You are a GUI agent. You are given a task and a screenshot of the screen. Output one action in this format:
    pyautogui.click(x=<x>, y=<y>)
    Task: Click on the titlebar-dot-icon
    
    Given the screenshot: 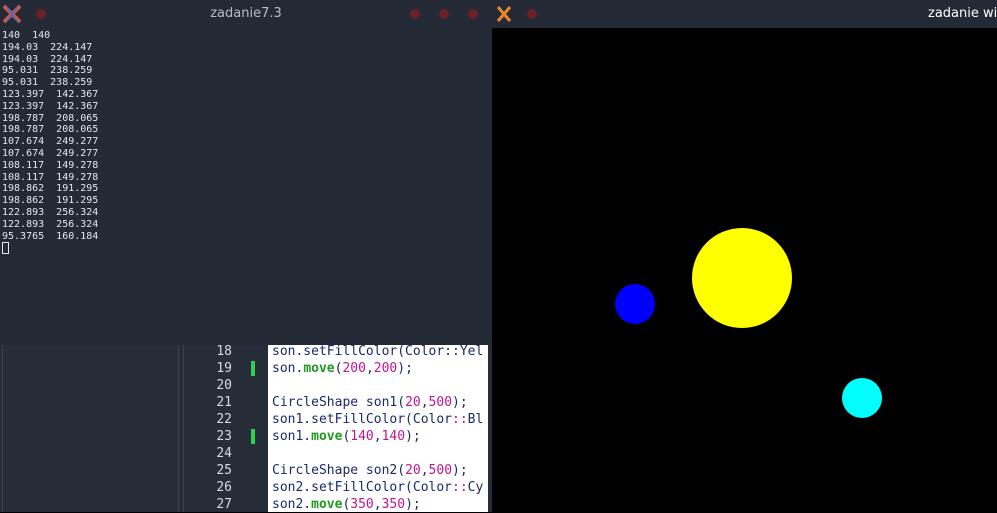 What is the action you would take?
    pyautogui.click(x=532, y=14)
    